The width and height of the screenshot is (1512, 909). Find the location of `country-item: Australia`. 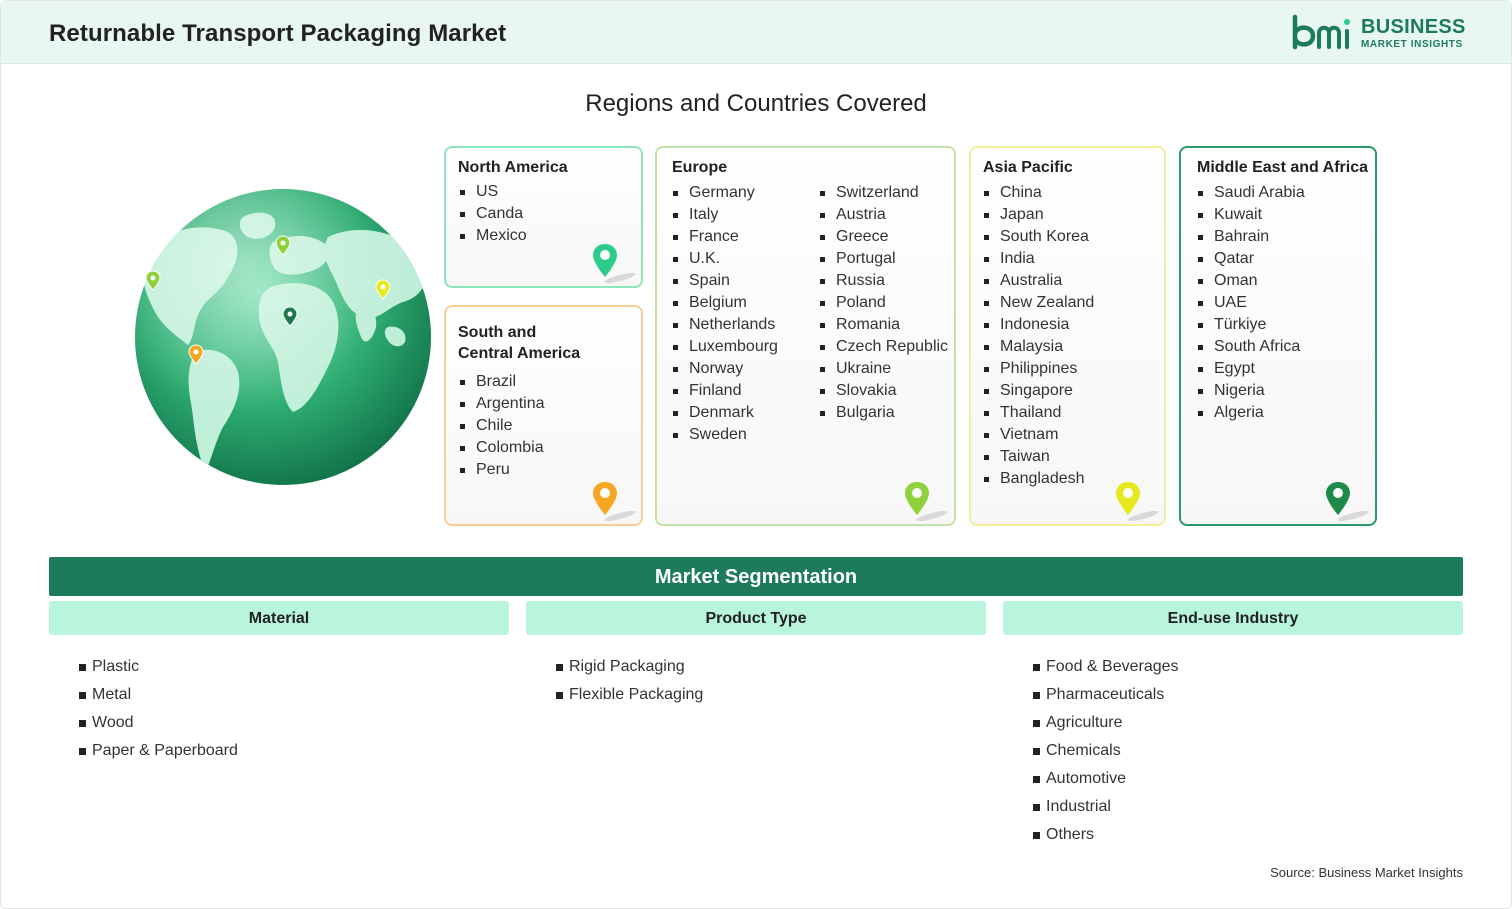

country-item: Australia is located at coordinates (1038, 281).